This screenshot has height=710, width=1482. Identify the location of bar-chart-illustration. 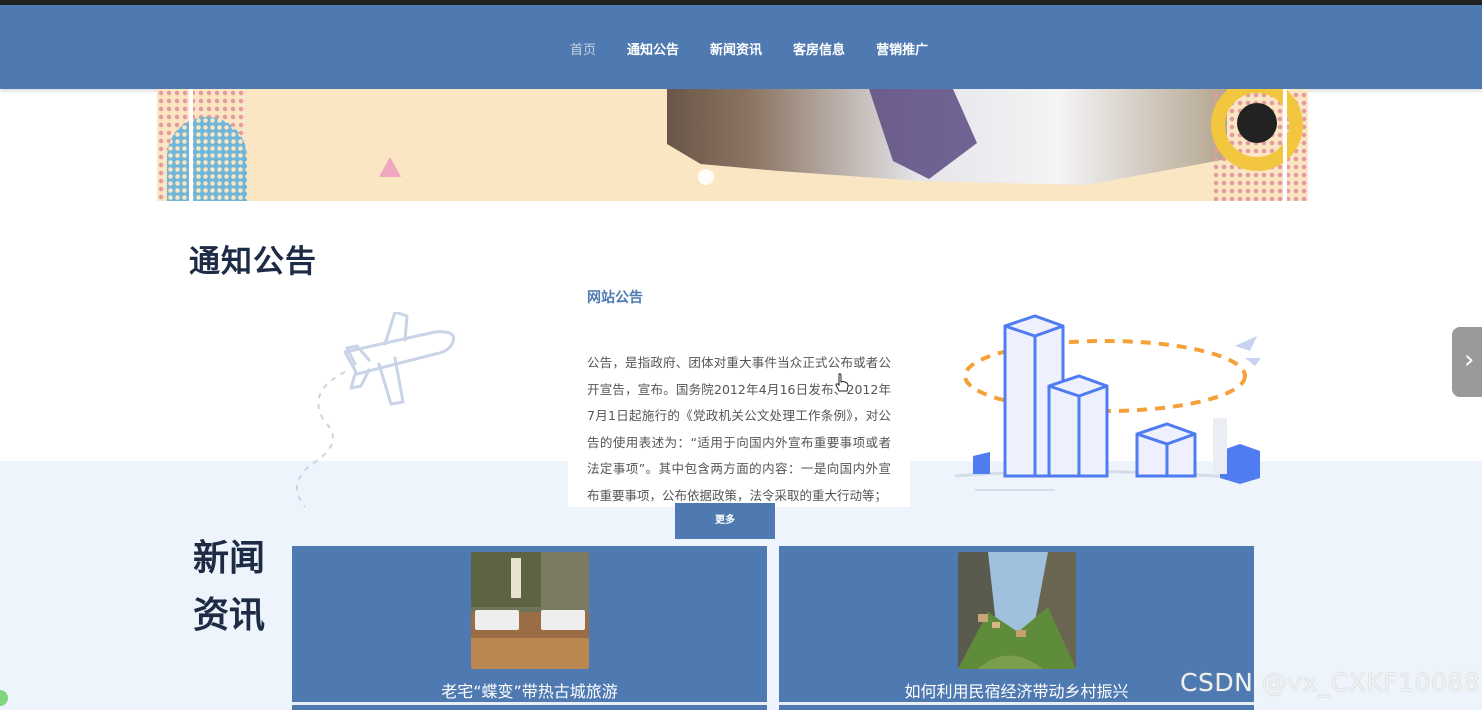
(1107, 402).